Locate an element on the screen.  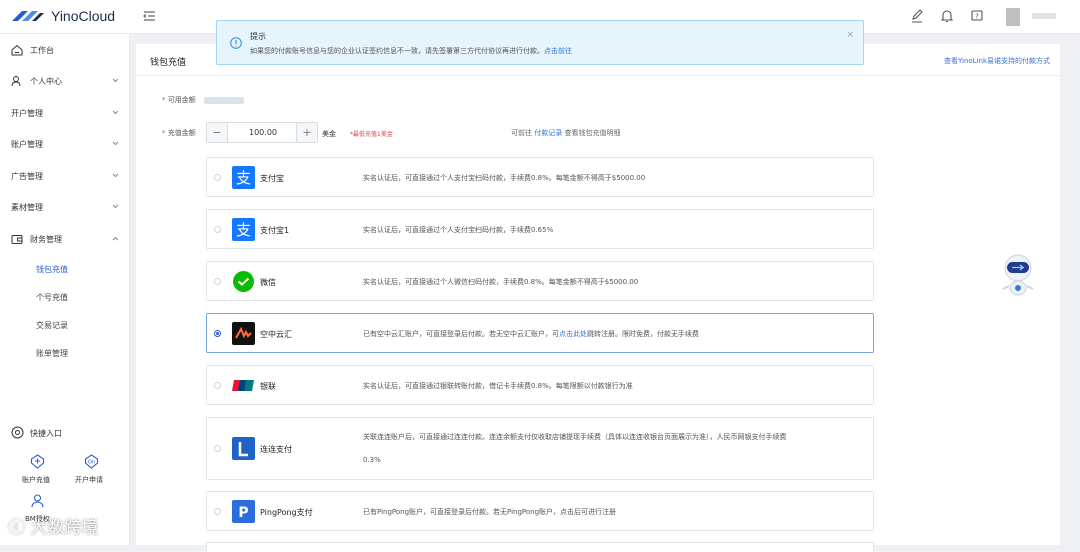
divider is located at coordinates (598, 75).